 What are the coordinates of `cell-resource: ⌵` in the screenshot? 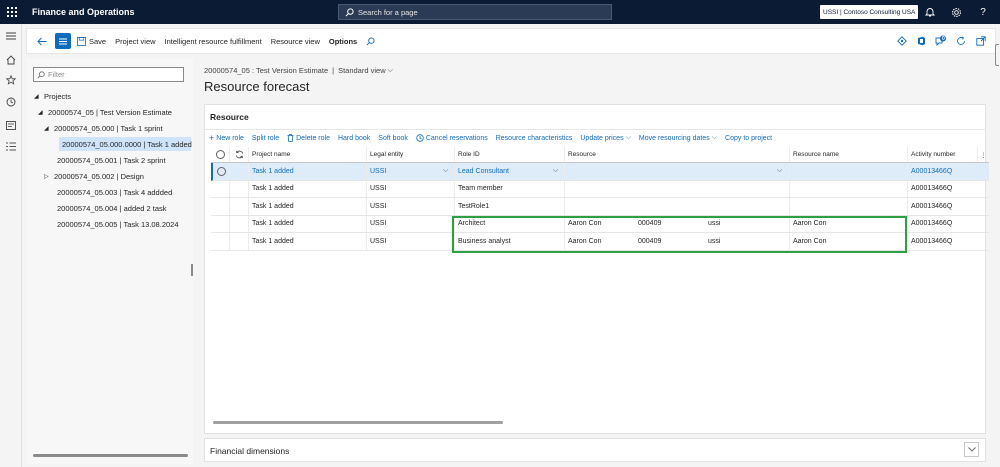 It's located at (676, 171).